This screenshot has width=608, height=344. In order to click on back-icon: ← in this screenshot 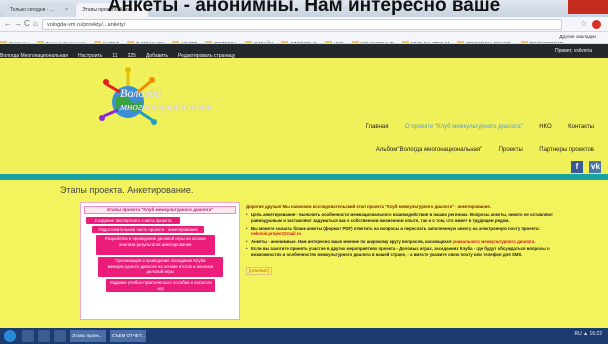, I will do `click(8, 23)`.